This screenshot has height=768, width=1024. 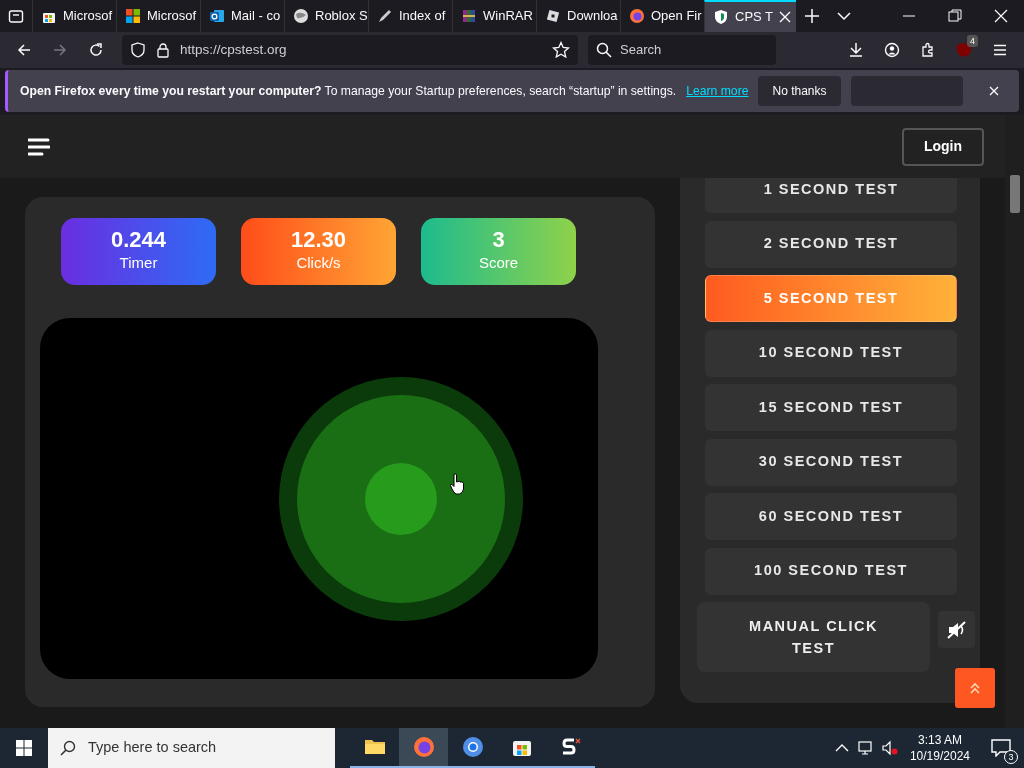 I want to click on plus-icon, so click(x=812, y=16).